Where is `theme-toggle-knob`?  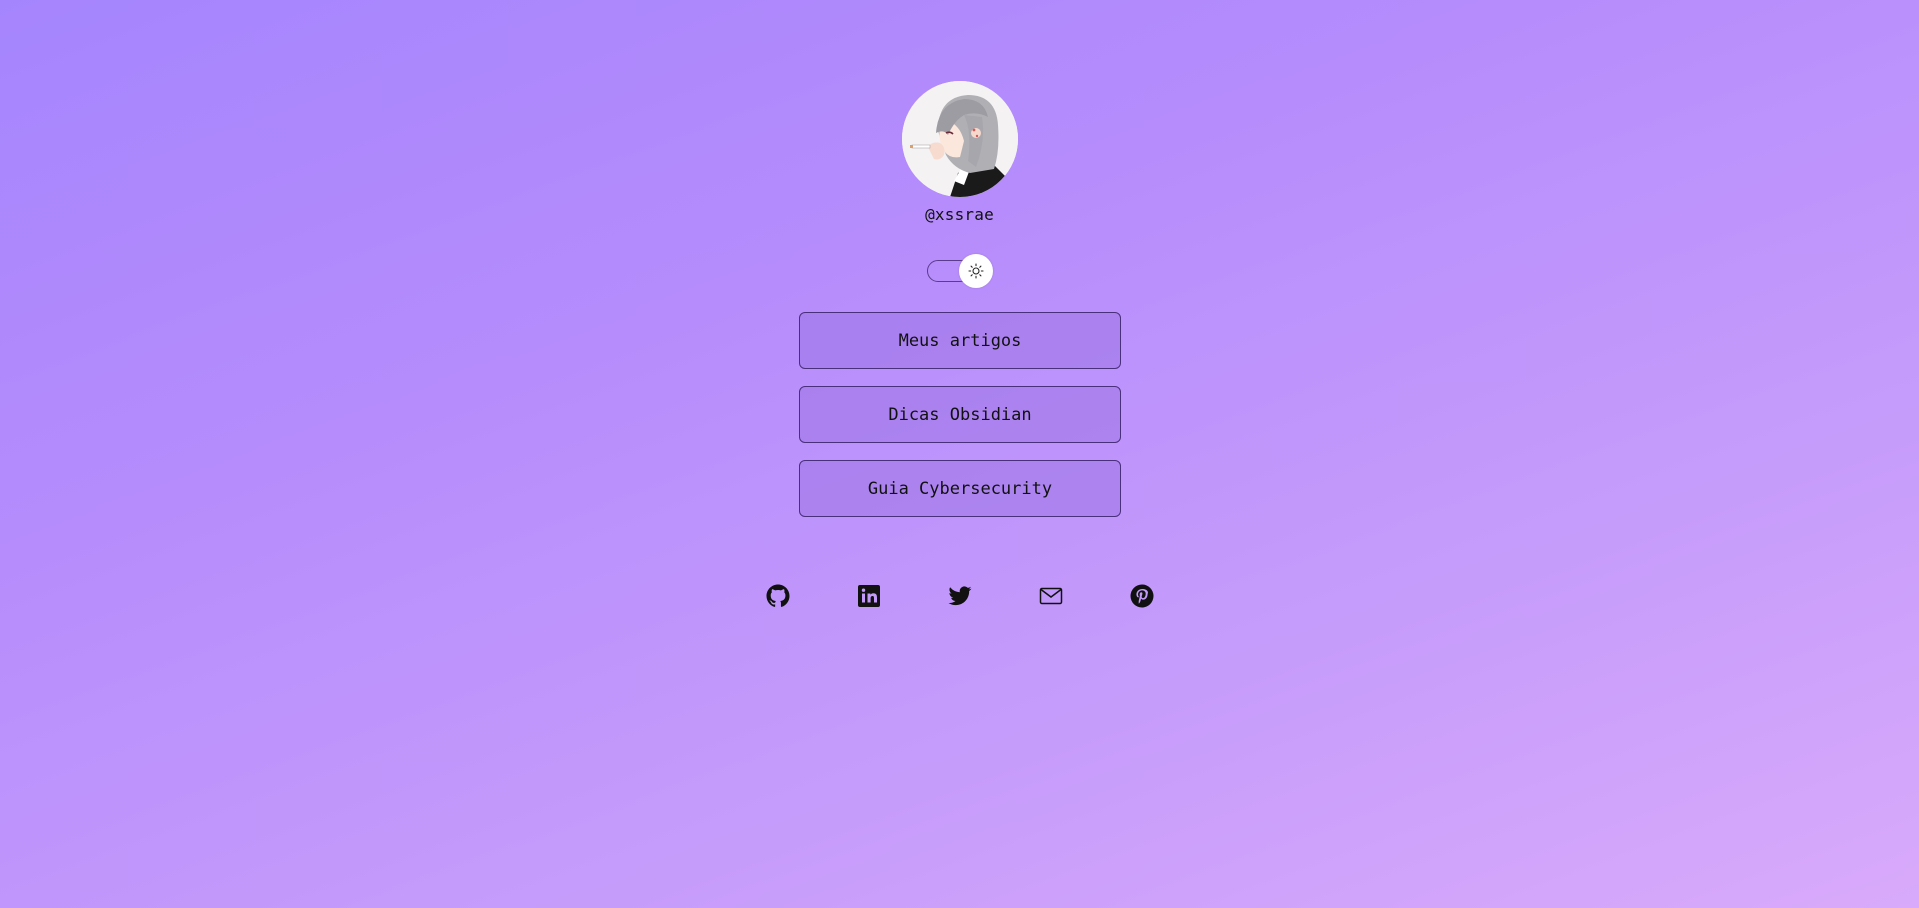
theme-toggle-knob is located at coordinates (976, 271).